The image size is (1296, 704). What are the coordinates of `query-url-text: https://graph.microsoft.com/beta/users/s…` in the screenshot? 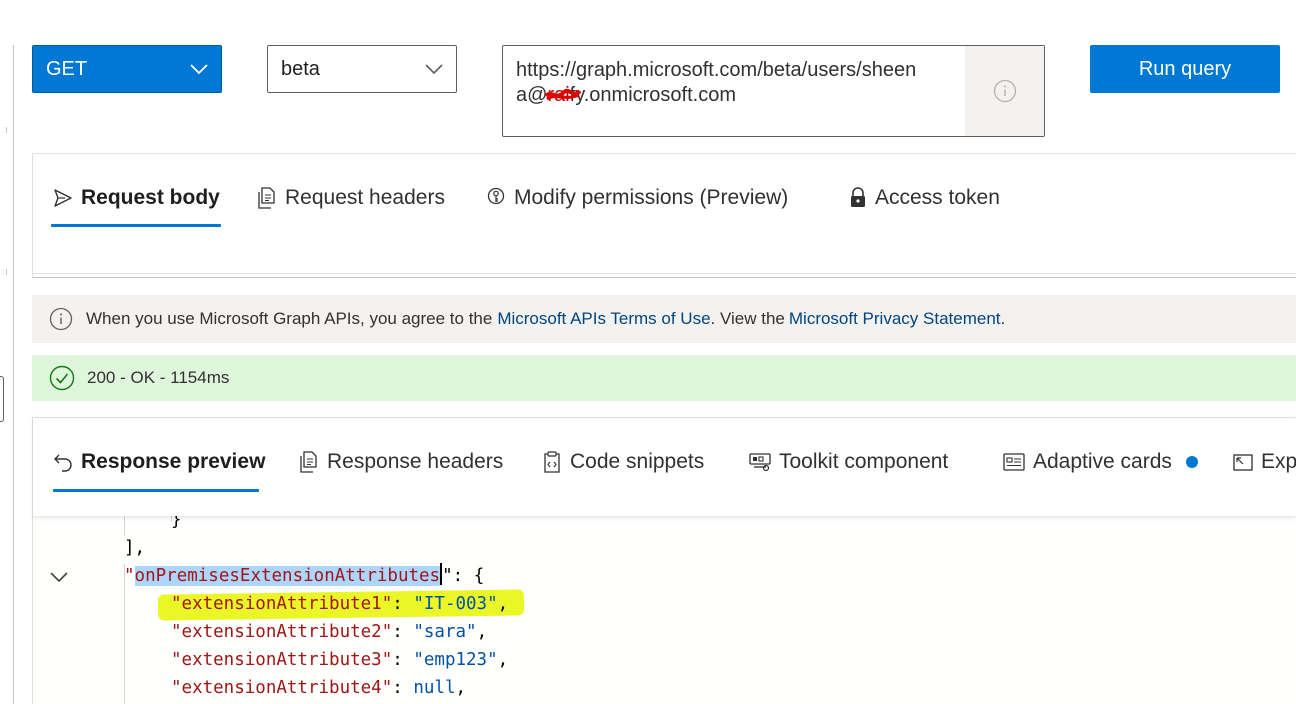 It's located at (736, 83).